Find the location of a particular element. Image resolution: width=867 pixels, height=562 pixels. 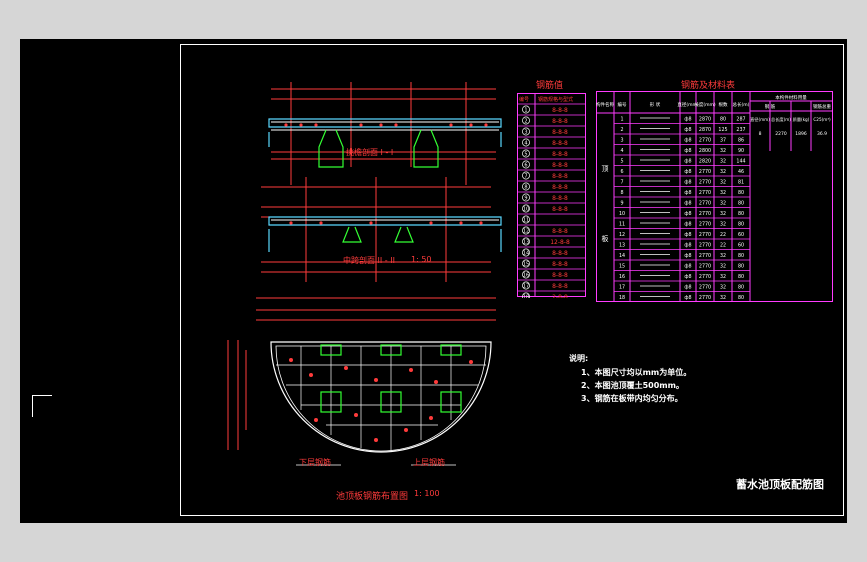

plan-label: 池顶板钢筋布置图 is located at coordinates (372, 497).